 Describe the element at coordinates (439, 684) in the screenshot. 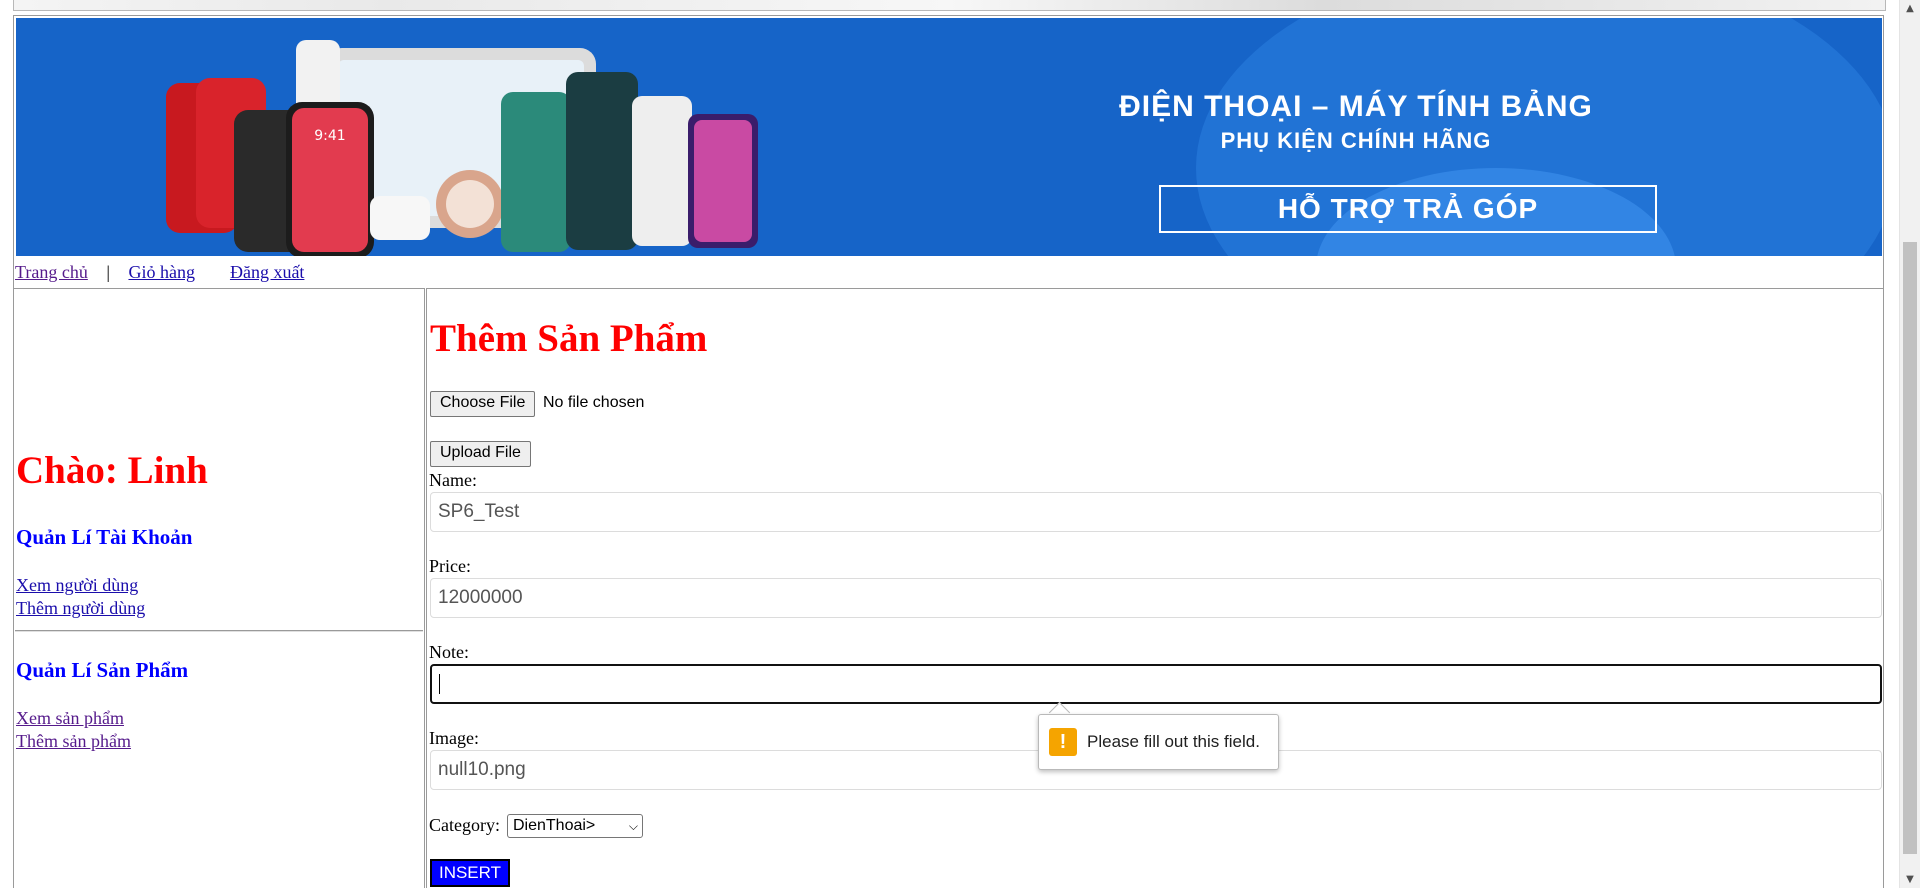

I see `text-caret` at that location.